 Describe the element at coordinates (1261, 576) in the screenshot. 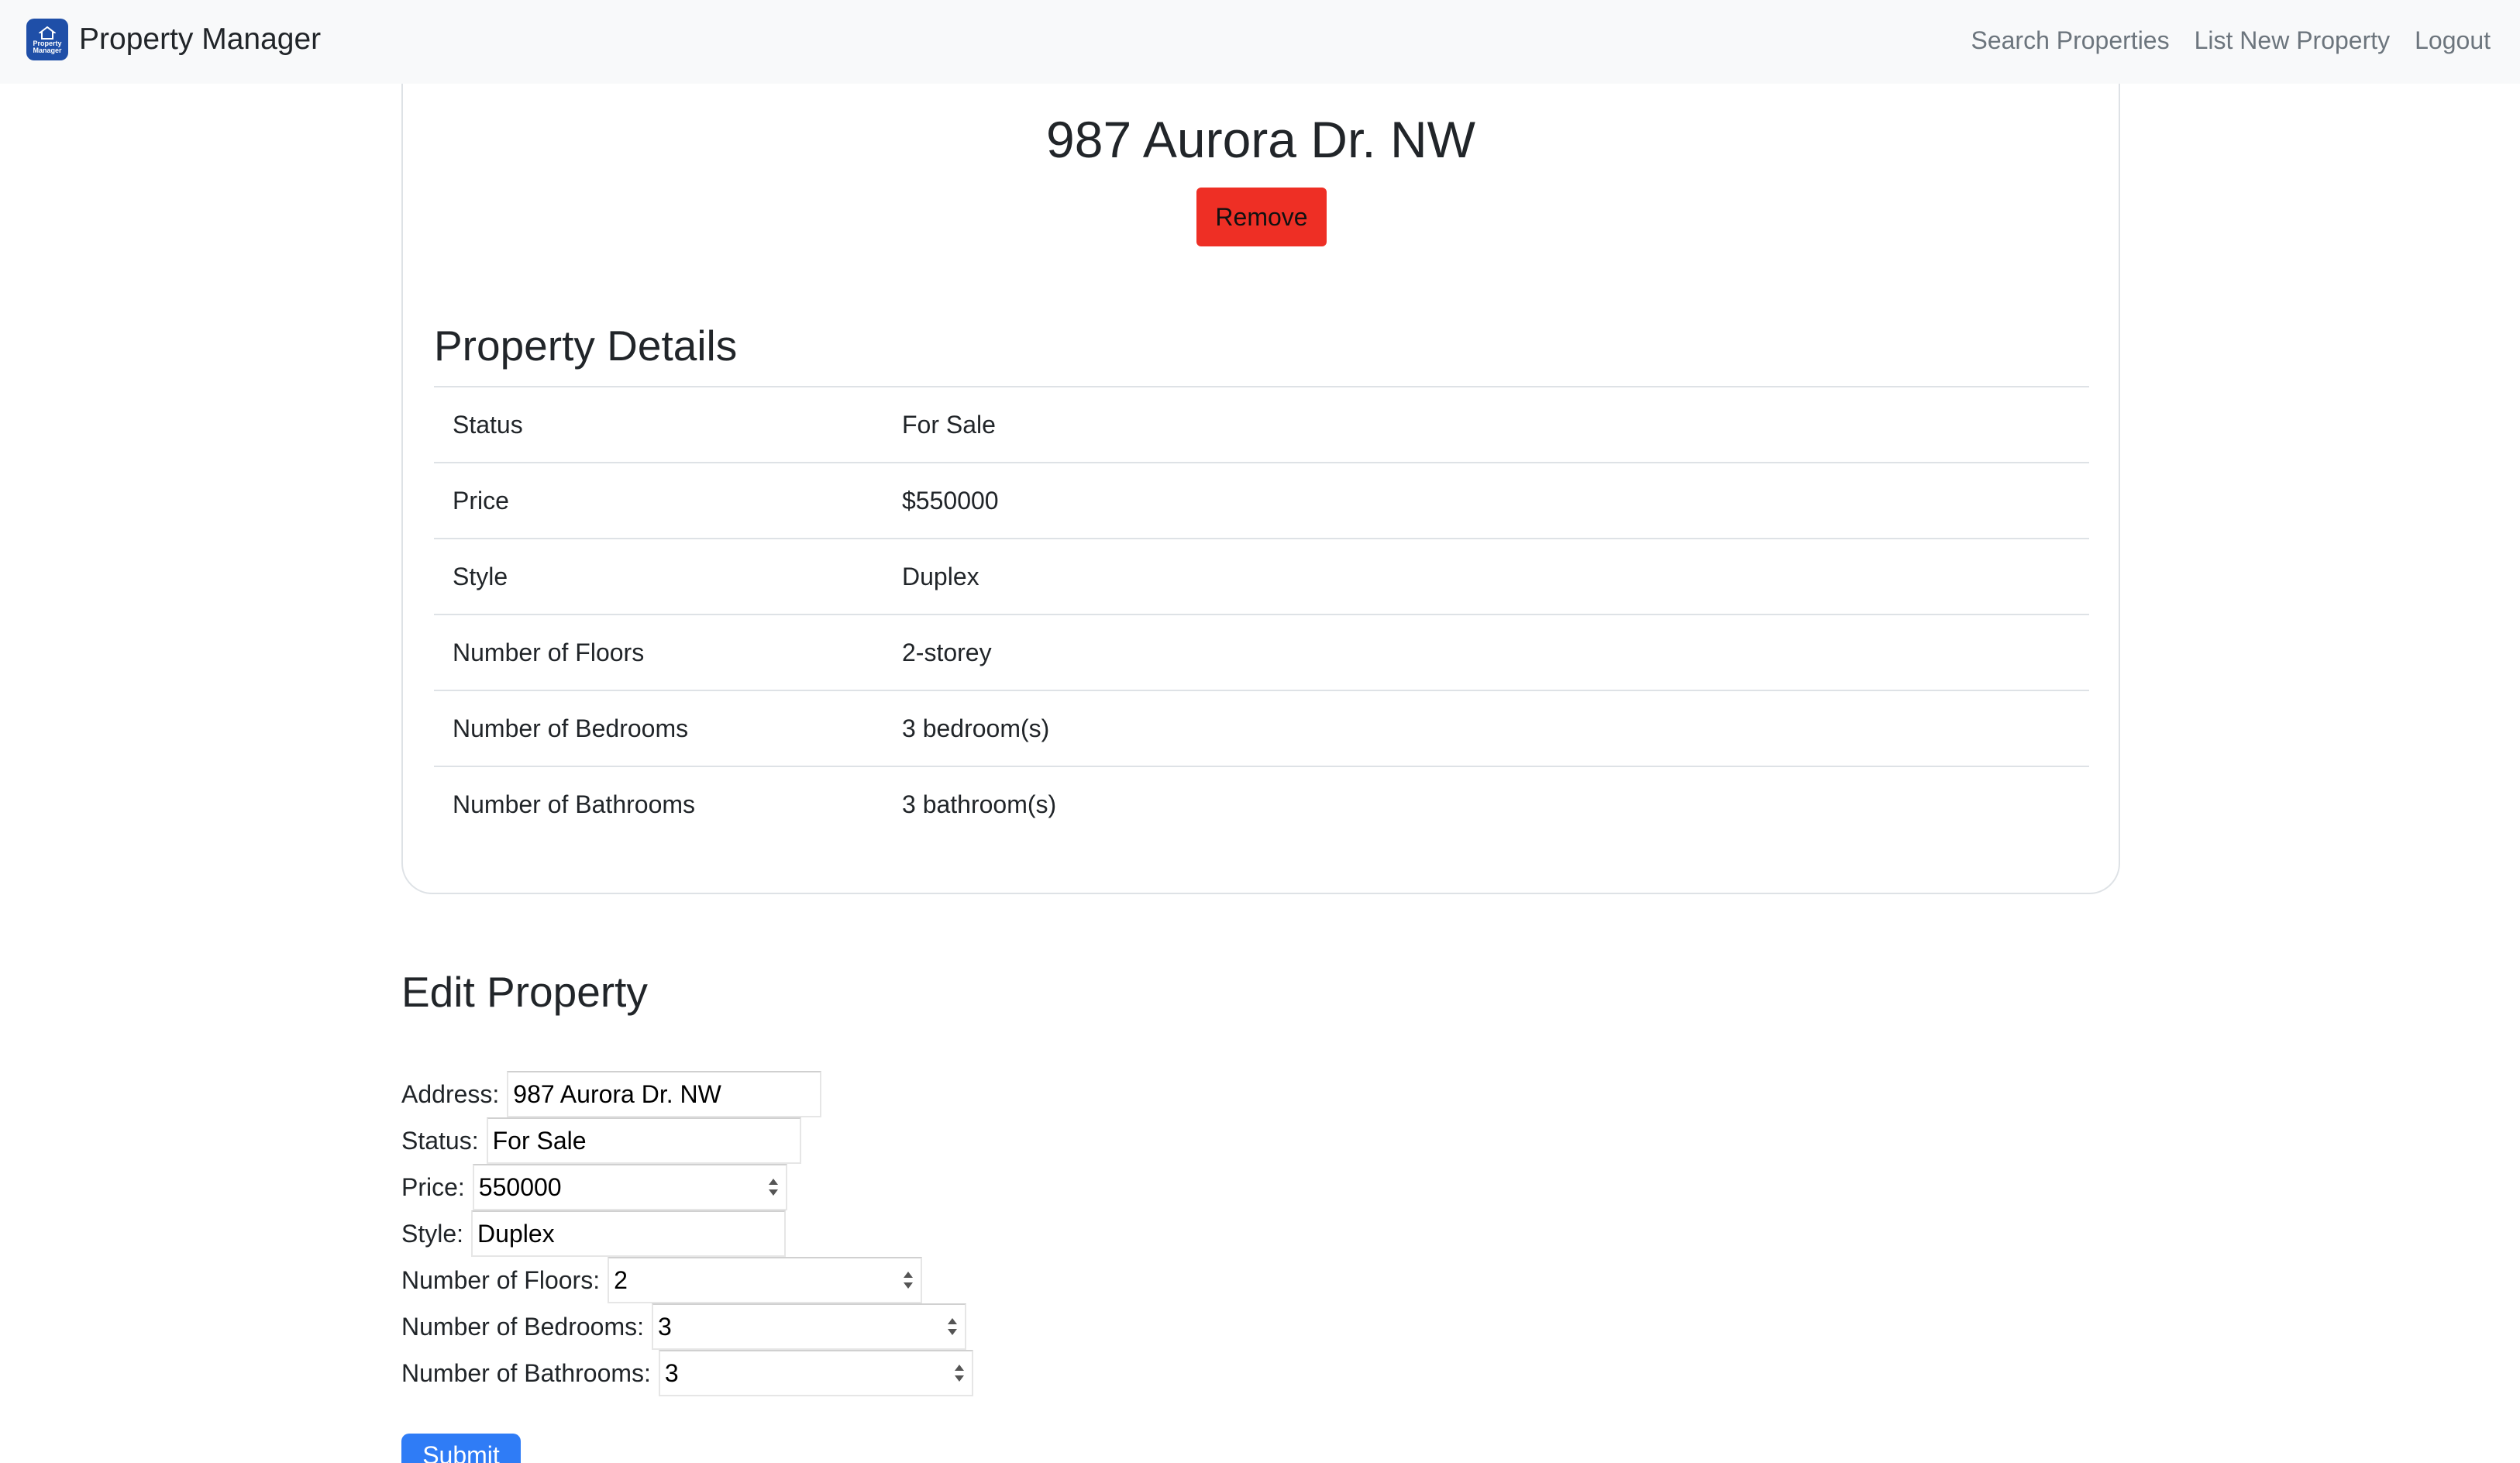

I see `table-row: Style Duplex` at that location.